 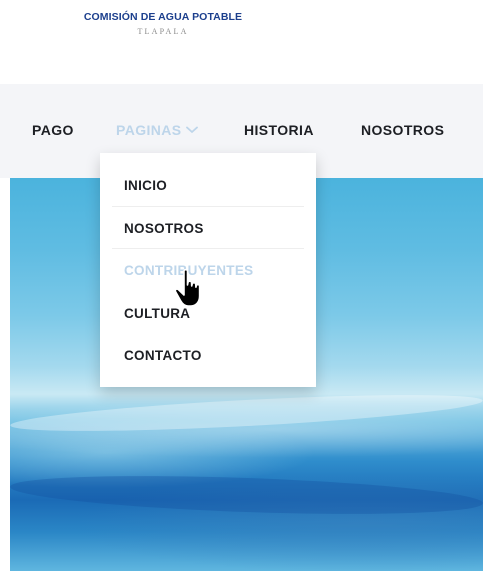 I want to click on site-logo: COMISIÓN DE AGUA POTABLE TLAPALA, so click(x=163, y=23).